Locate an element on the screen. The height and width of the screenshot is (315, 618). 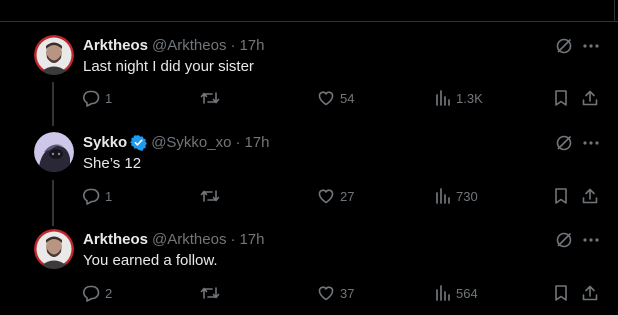
views-count: 1.3K is located at coordinates (469, 98).